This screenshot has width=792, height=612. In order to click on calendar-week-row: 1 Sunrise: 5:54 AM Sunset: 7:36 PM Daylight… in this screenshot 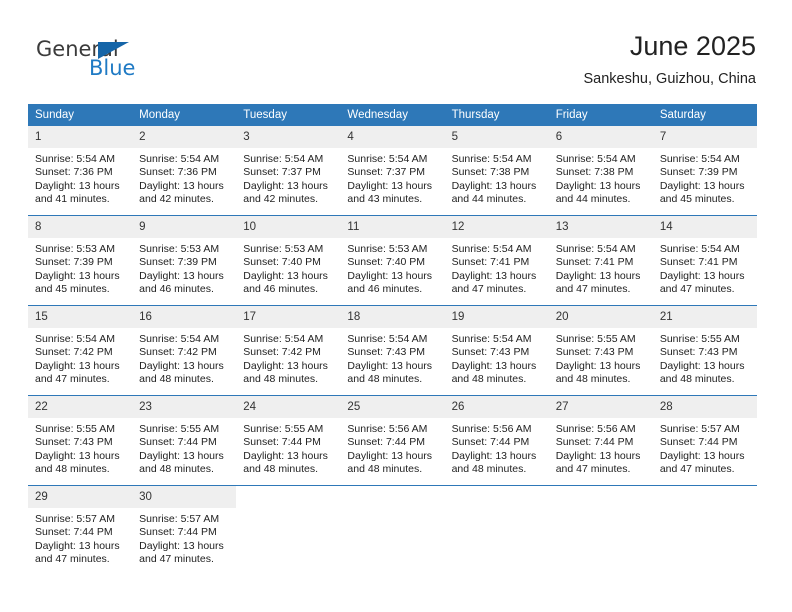, I will do `click(392, 171)`.